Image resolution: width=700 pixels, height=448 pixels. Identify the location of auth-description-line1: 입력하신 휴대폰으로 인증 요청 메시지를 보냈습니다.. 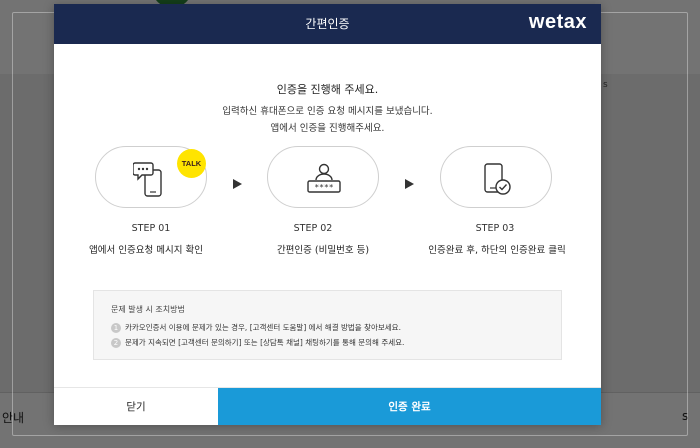
(327, 111).